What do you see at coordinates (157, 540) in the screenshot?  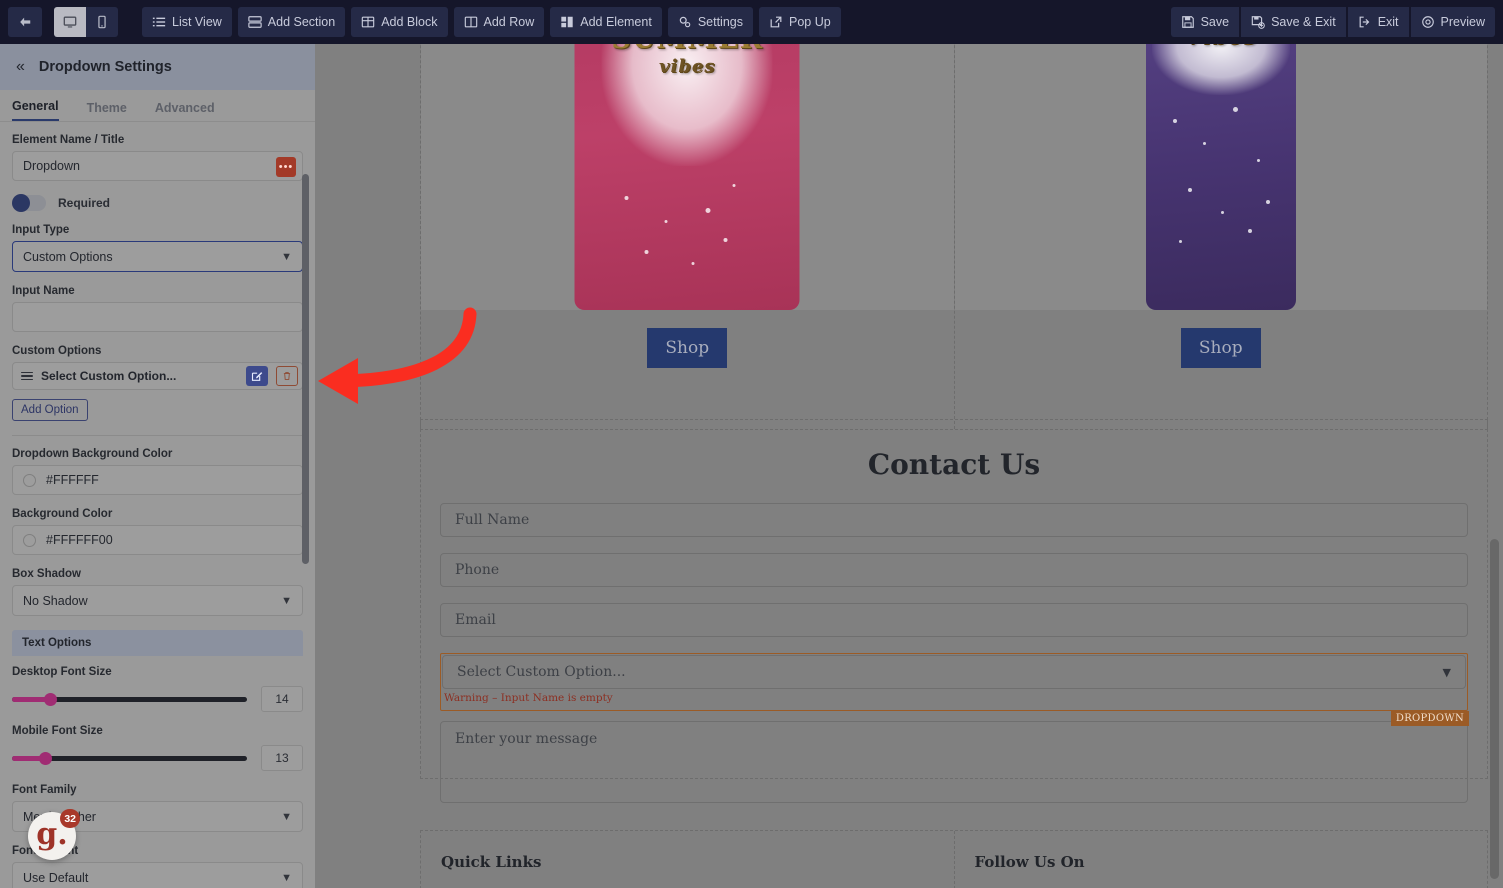 I see `background-color-input: #FFFFFF00` at bounding box center [157, 540].